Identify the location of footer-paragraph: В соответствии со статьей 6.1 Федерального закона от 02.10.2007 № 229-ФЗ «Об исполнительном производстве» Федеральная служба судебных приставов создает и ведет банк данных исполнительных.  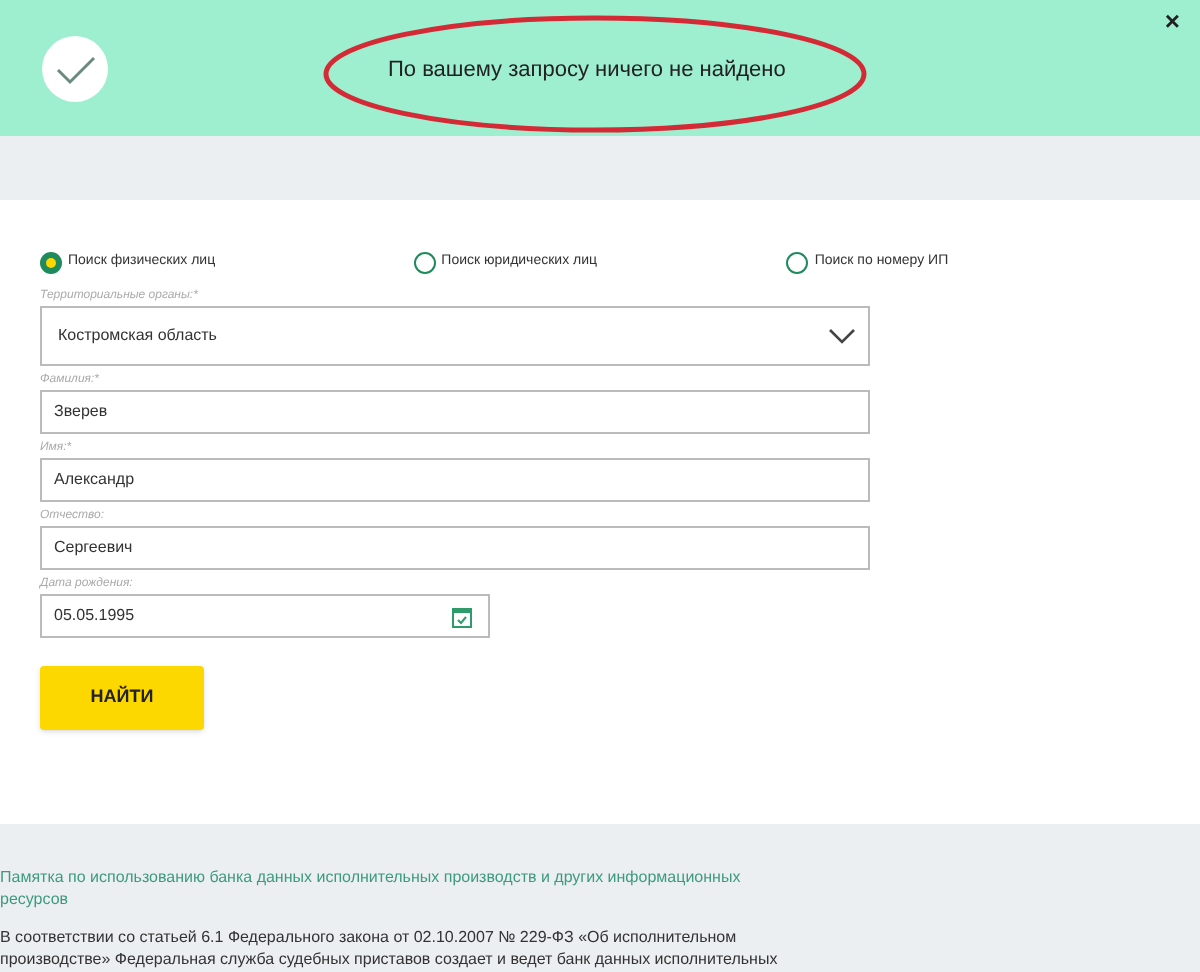
(390, 948).